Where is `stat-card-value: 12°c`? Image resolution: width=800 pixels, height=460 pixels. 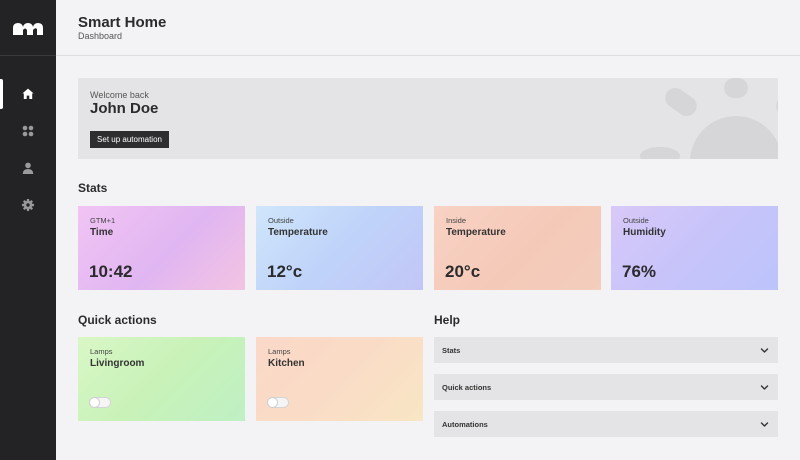 stat-card-value: 12°c is located at coordinates (285, 271).